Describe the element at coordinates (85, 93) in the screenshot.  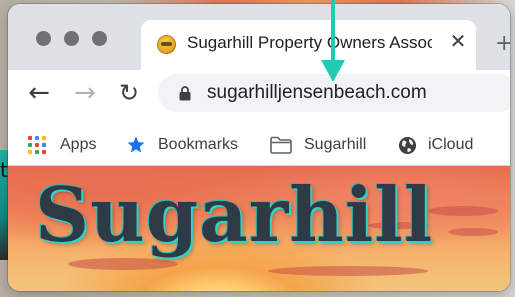
I see `forward-button: →` at that location.